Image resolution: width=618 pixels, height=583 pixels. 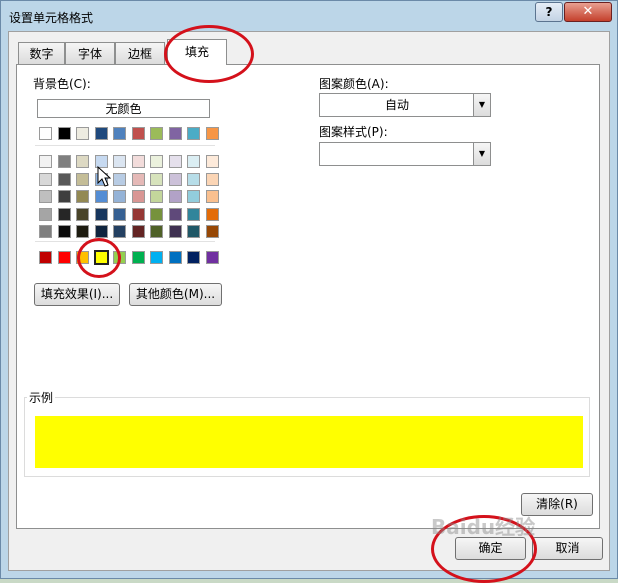 What do you see at coordinates (549, 12) in the screenshot?
I see `help-button: ?` at bounding box center [549, 12].